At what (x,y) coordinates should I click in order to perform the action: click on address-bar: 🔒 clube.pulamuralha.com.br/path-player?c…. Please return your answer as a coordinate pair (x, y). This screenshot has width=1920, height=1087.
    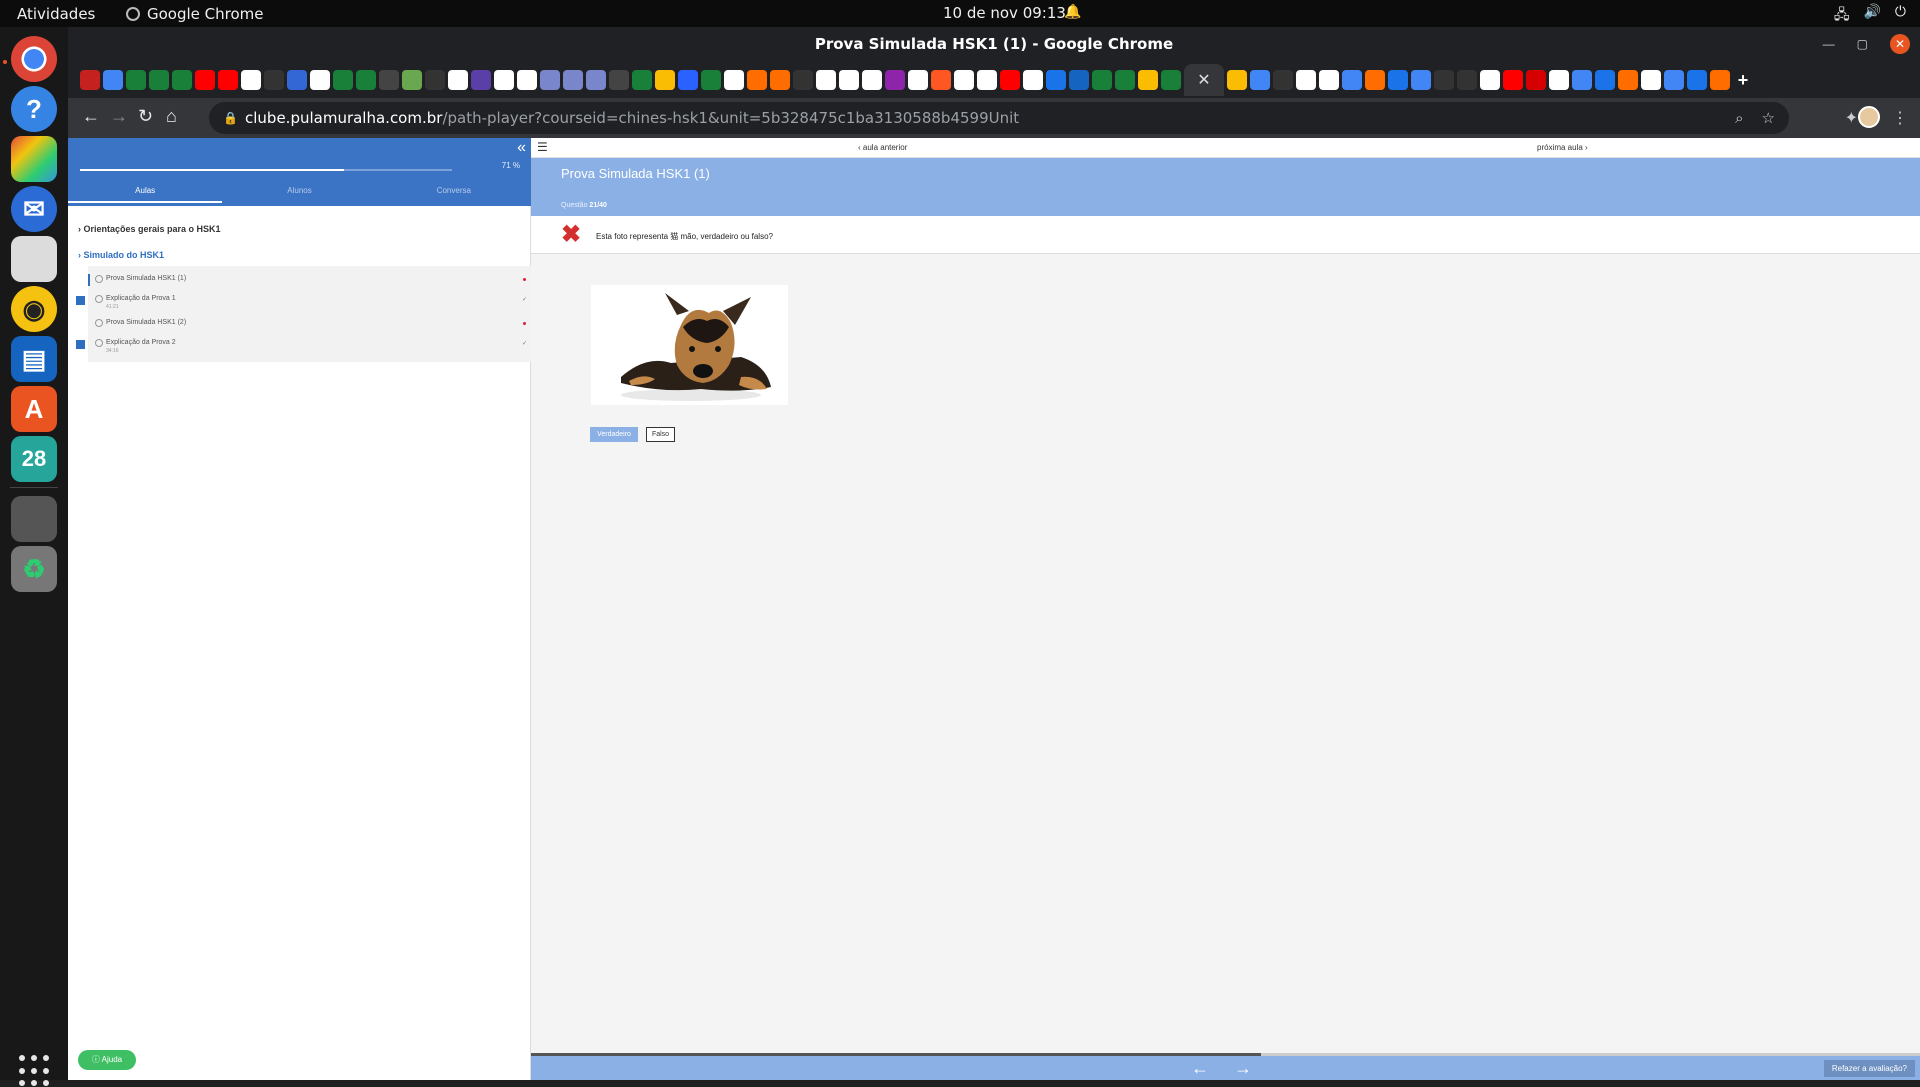
    Looking at the image, I should click on (999, 118).